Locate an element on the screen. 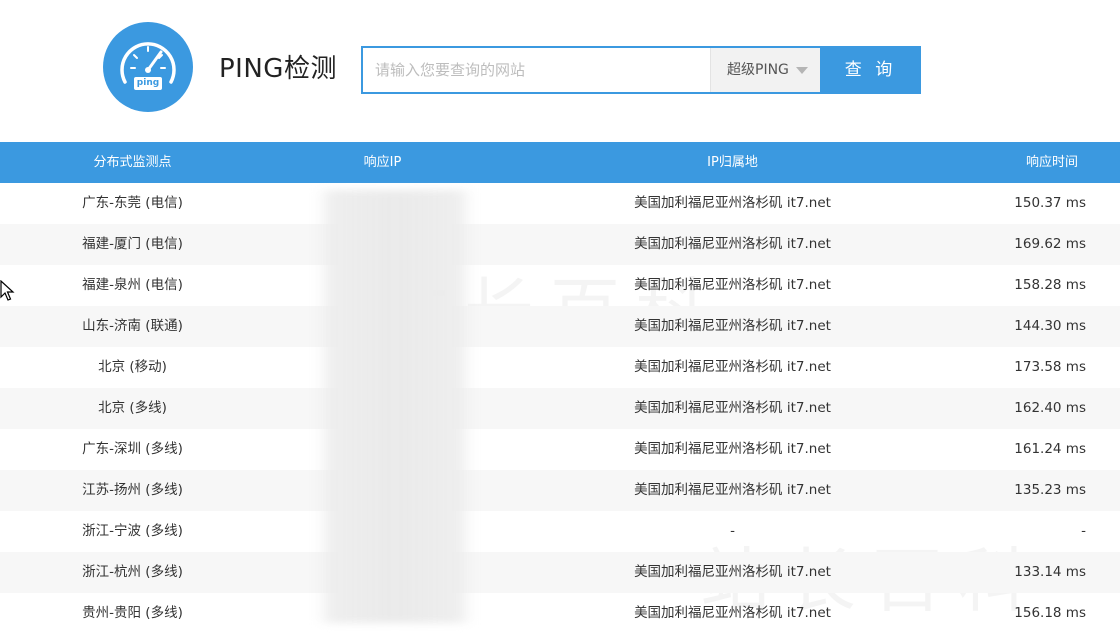  node-cell: 贵州-贵阳 (多线) is located at coordinates (132, 613).